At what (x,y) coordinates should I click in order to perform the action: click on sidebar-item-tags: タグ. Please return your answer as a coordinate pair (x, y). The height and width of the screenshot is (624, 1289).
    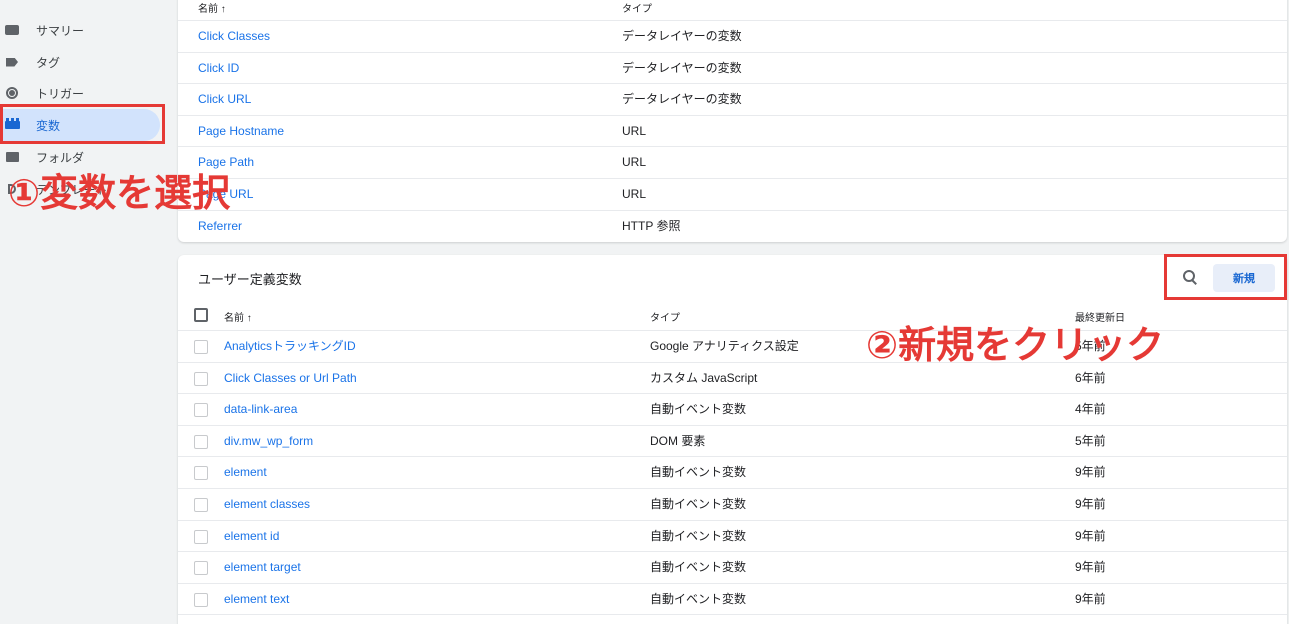
    Looking at the image, I should click on (80, 62).